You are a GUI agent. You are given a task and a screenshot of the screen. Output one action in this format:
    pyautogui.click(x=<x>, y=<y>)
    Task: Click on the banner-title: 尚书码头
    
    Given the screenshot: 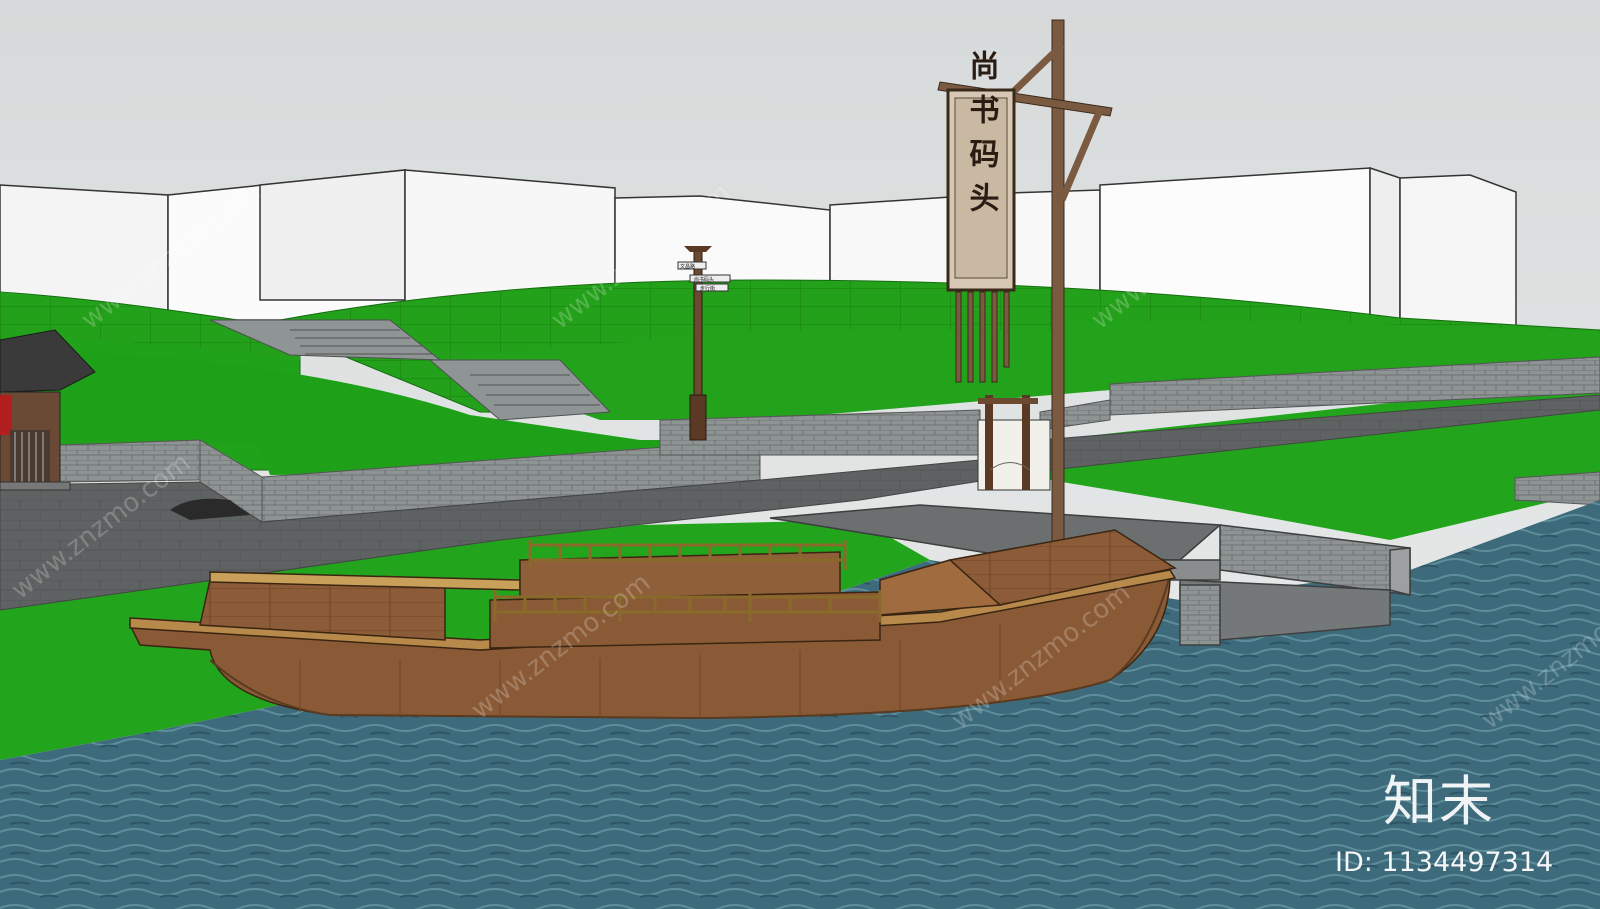 What is the action you would take?
    pyautogui.click(x=982, y=138)
    